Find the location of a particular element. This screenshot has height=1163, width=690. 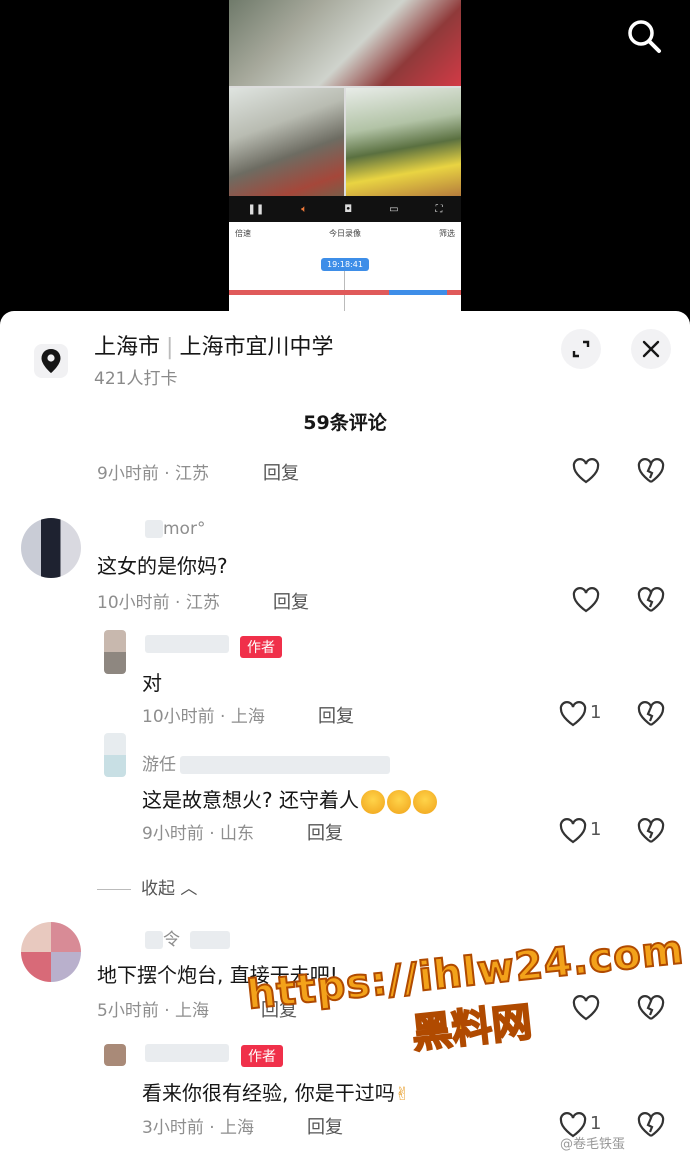

expand-icon is located at coordinates (581, 349).